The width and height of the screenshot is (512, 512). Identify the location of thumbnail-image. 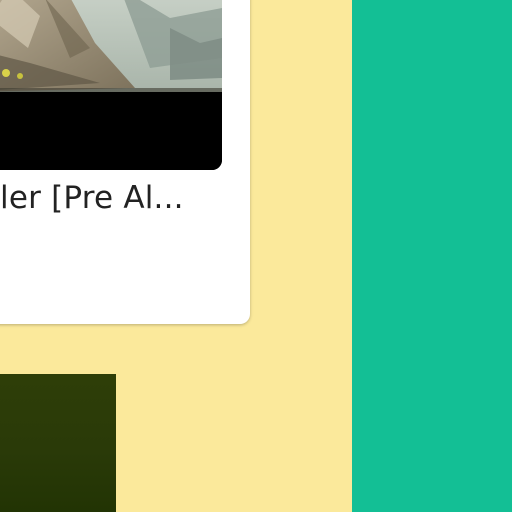
(111, 85).